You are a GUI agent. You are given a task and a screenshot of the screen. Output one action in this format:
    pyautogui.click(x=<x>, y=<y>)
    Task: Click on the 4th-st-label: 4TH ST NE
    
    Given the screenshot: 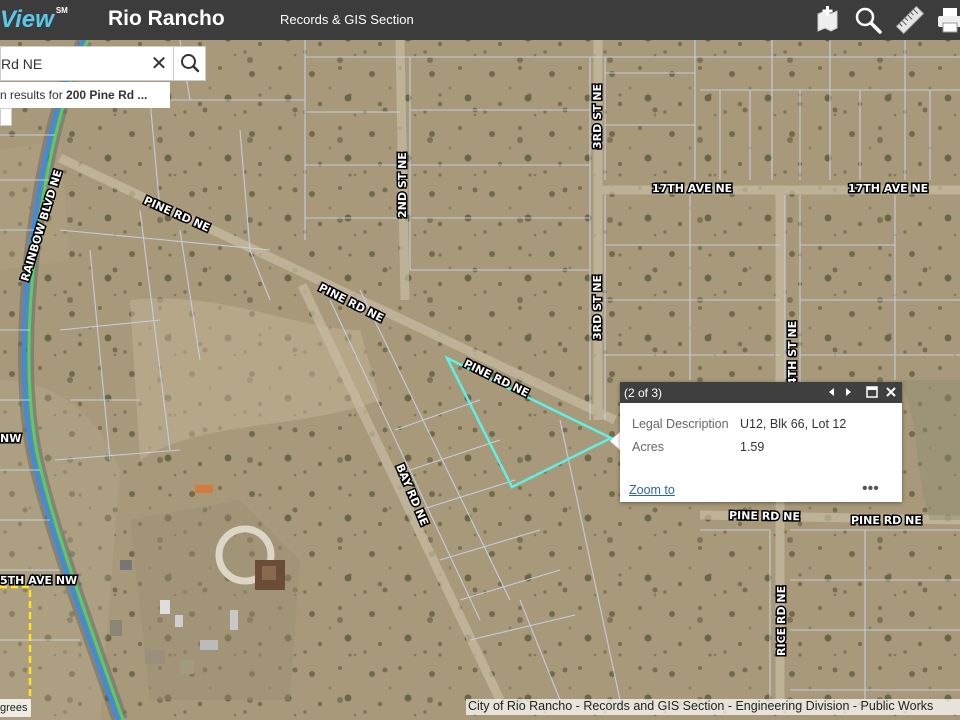 What is the action you would take?
    pyautogui.click(x=792, y=353)
    